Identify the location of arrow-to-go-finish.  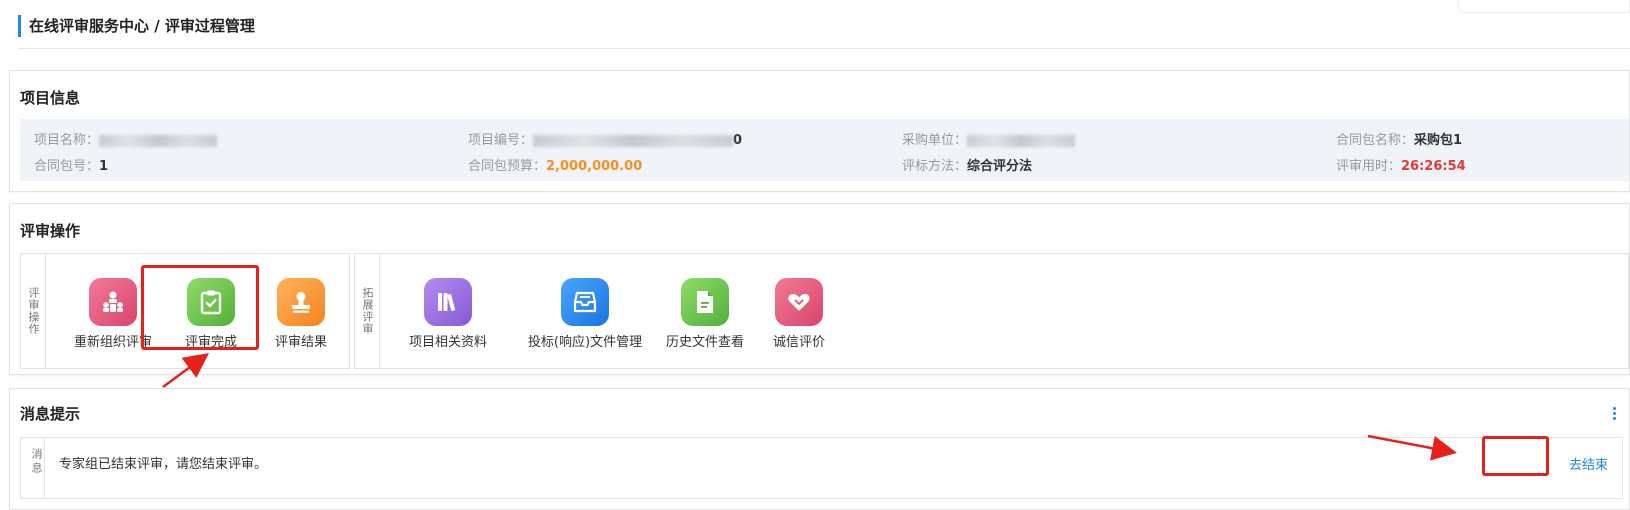
(1412, 447).